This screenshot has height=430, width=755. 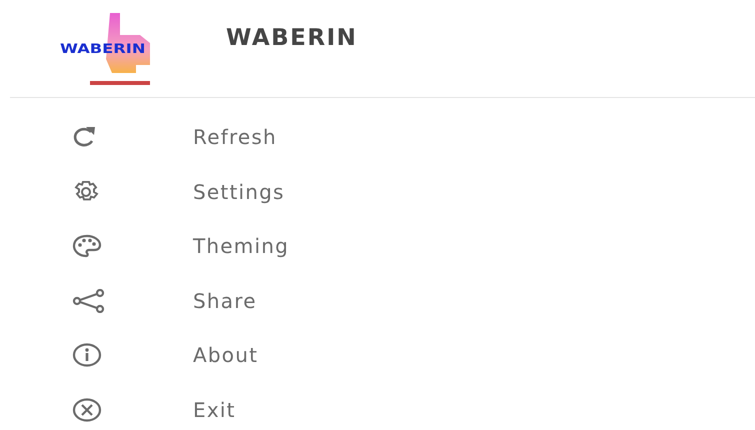 What do you see at coordinates (120, 48) in the screenshot?
I see `logo: WABERIN` at bounding box center [120, 48].